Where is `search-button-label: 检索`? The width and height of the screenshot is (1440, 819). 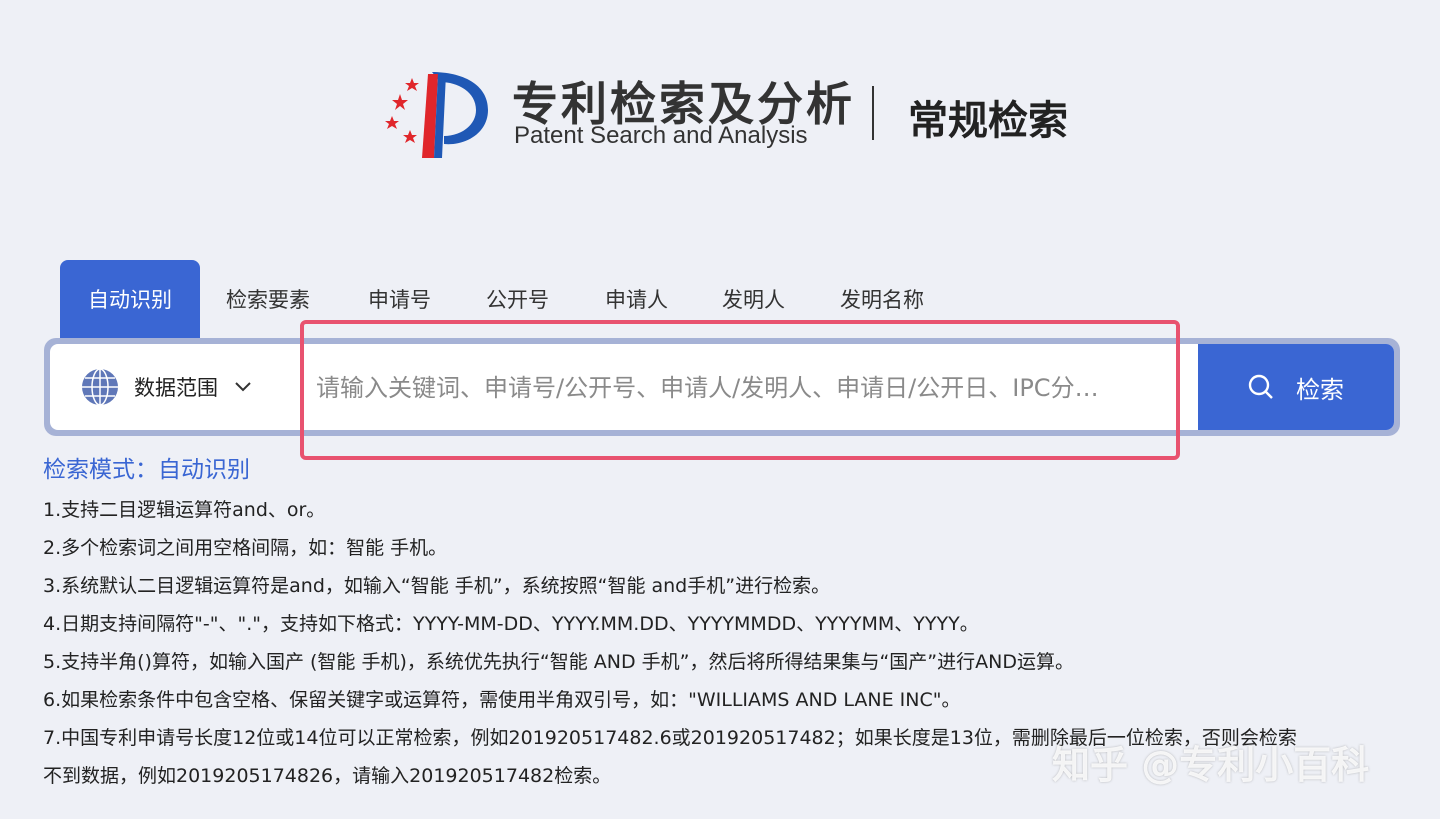
search-button-label: 检索 is located at coordinates (1320, 389).